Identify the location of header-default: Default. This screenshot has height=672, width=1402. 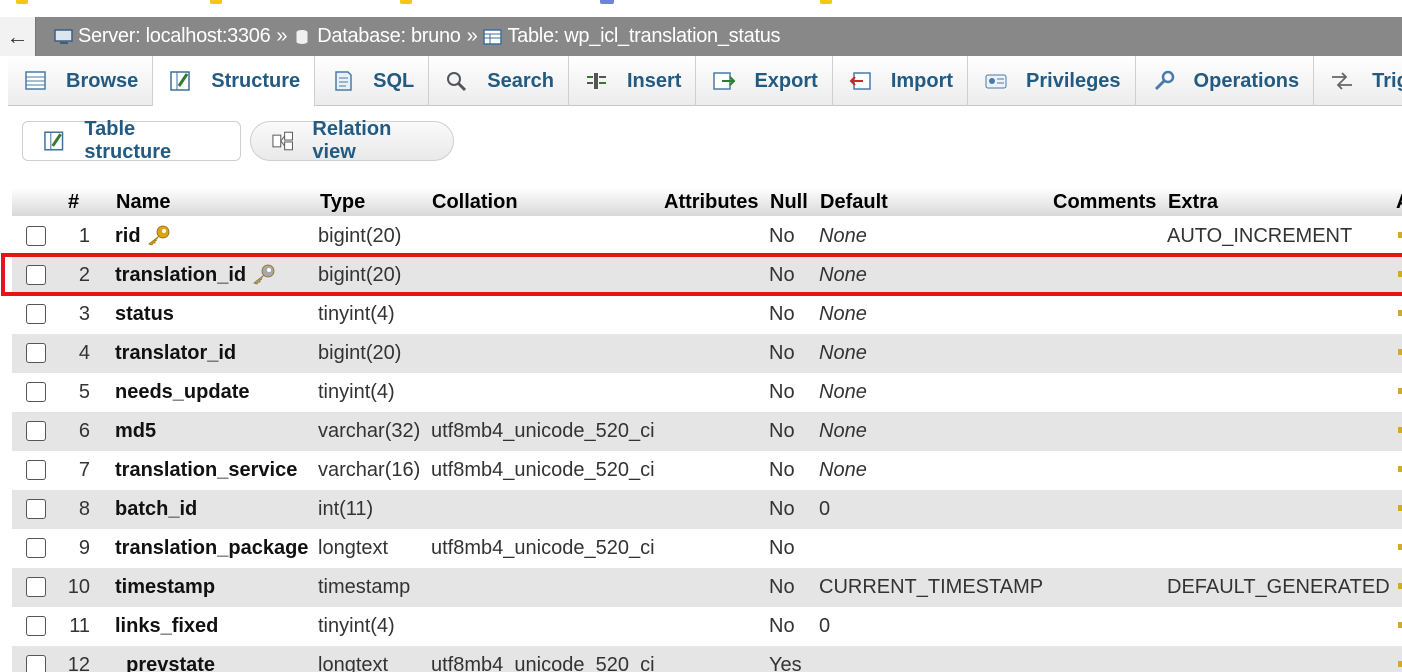
(854, 202).